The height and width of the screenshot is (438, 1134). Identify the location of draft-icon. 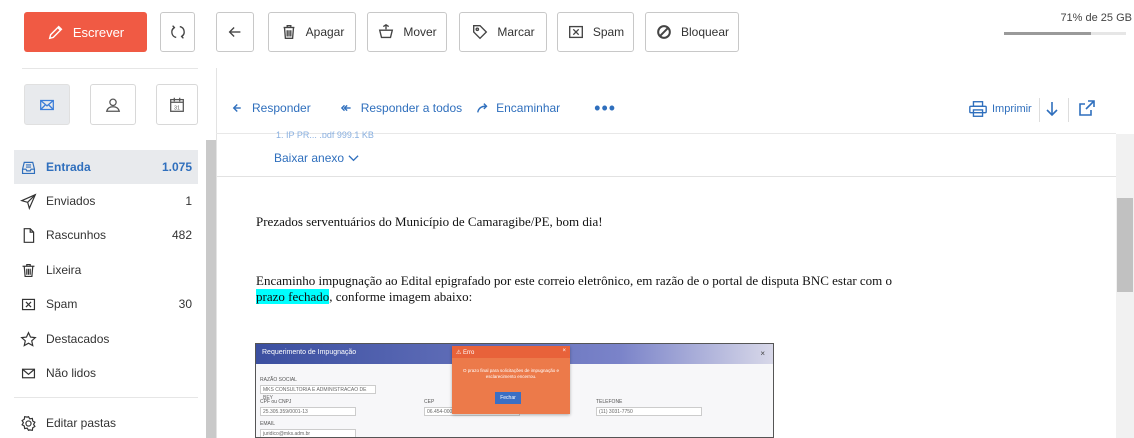
(29, 235).